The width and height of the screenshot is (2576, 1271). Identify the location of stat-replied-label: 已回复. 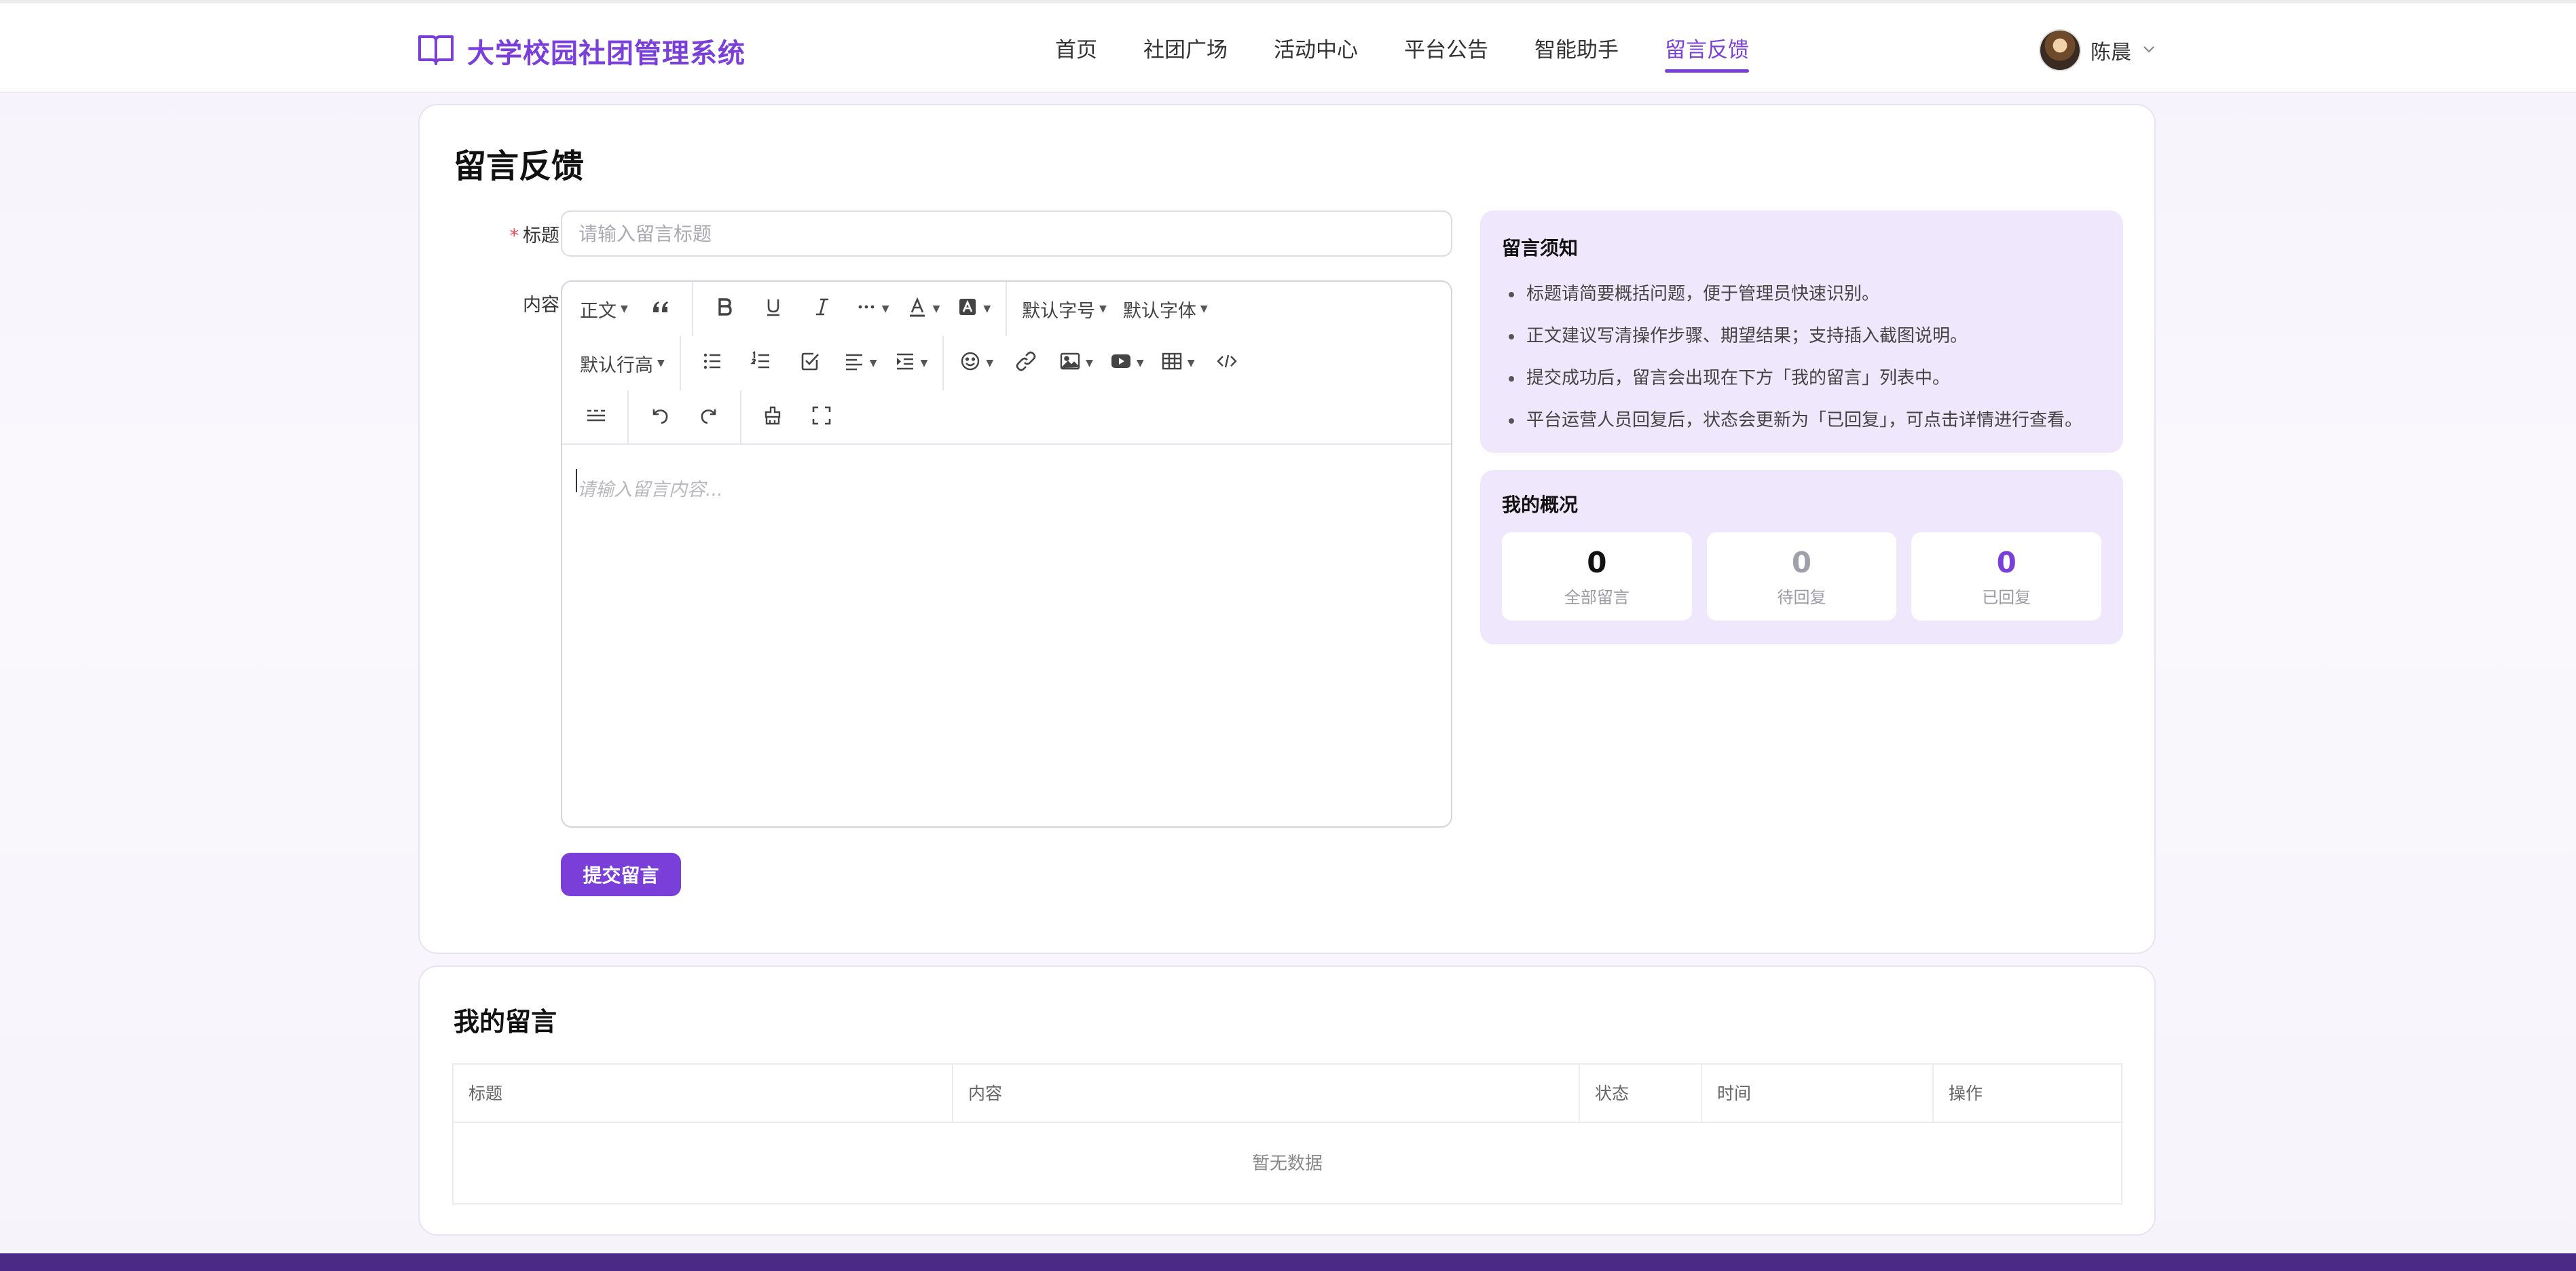
(2007, 597).